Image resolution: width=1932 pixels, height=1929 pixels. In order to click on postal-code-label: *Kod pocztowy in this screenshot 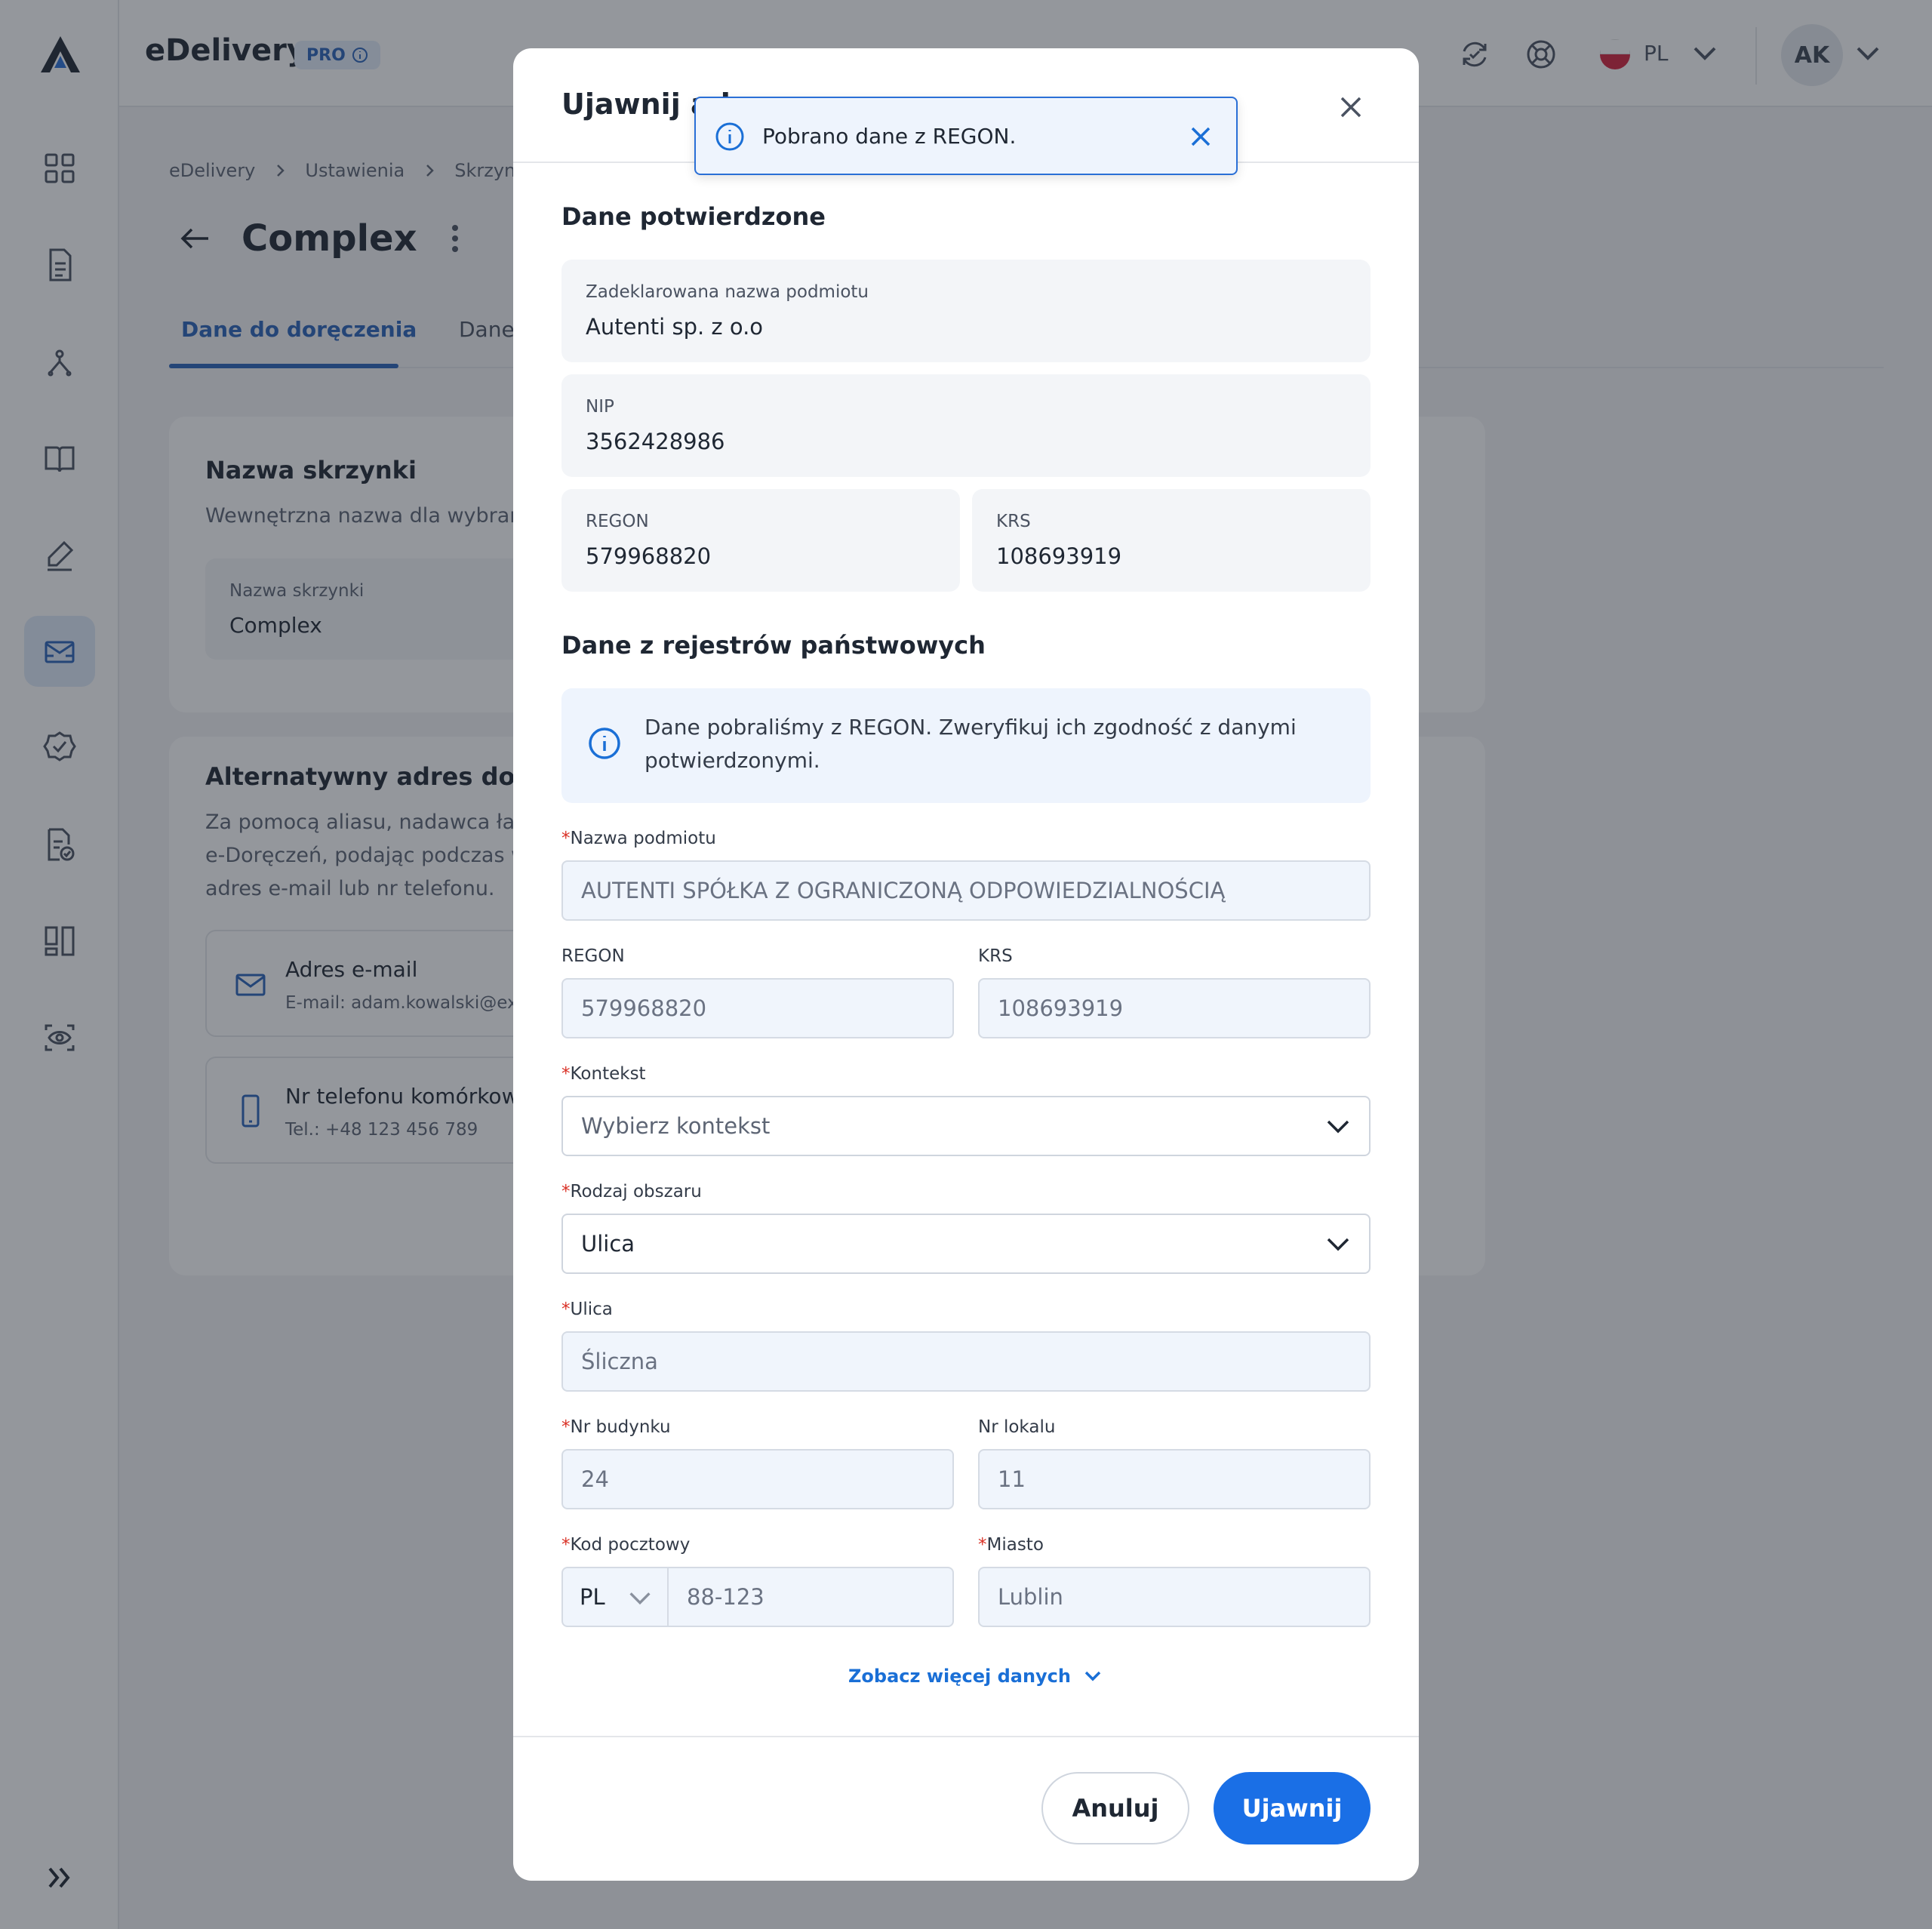, I will do `click(625, 1545)`.